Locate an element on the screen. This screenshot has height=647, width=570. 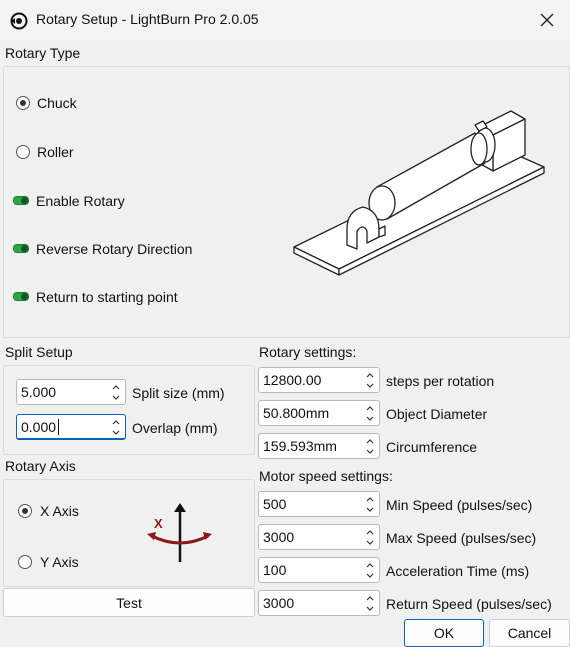
split-size-input: 5.000 is located at coordinates (71, 392).